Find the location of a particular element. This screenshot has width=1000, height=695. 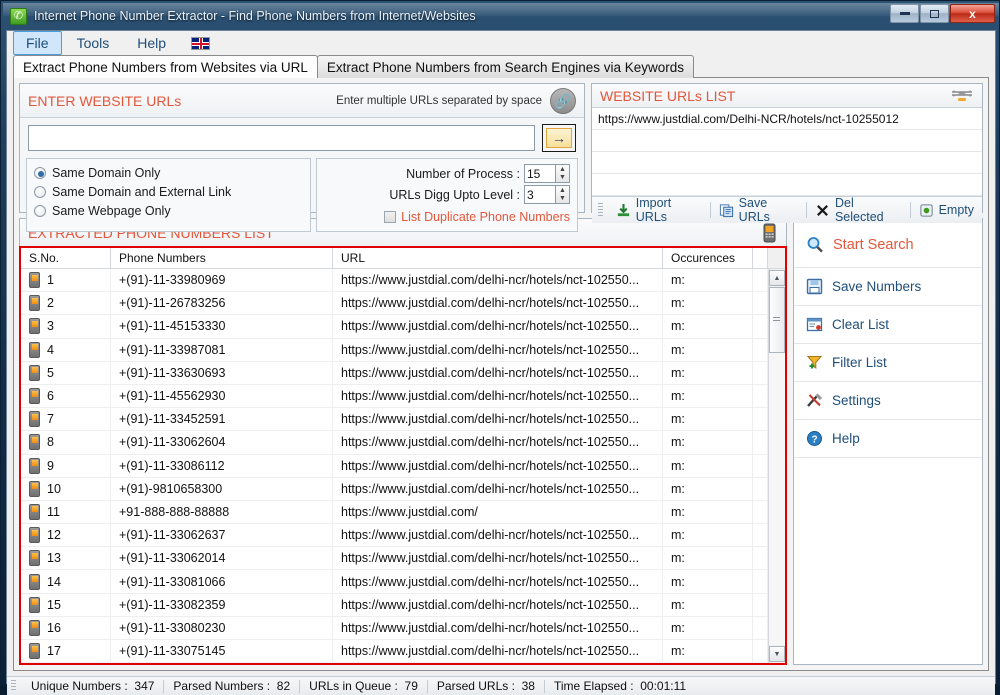

floppy-save-icon is located at coordinates (814, 286).